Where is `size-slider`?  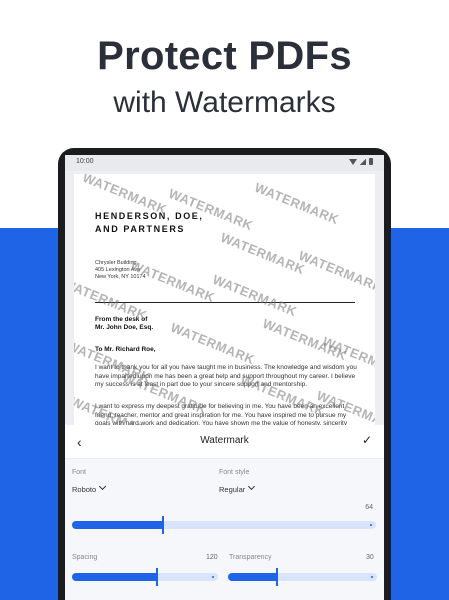
size-slider is located at coordinates (224, 525).